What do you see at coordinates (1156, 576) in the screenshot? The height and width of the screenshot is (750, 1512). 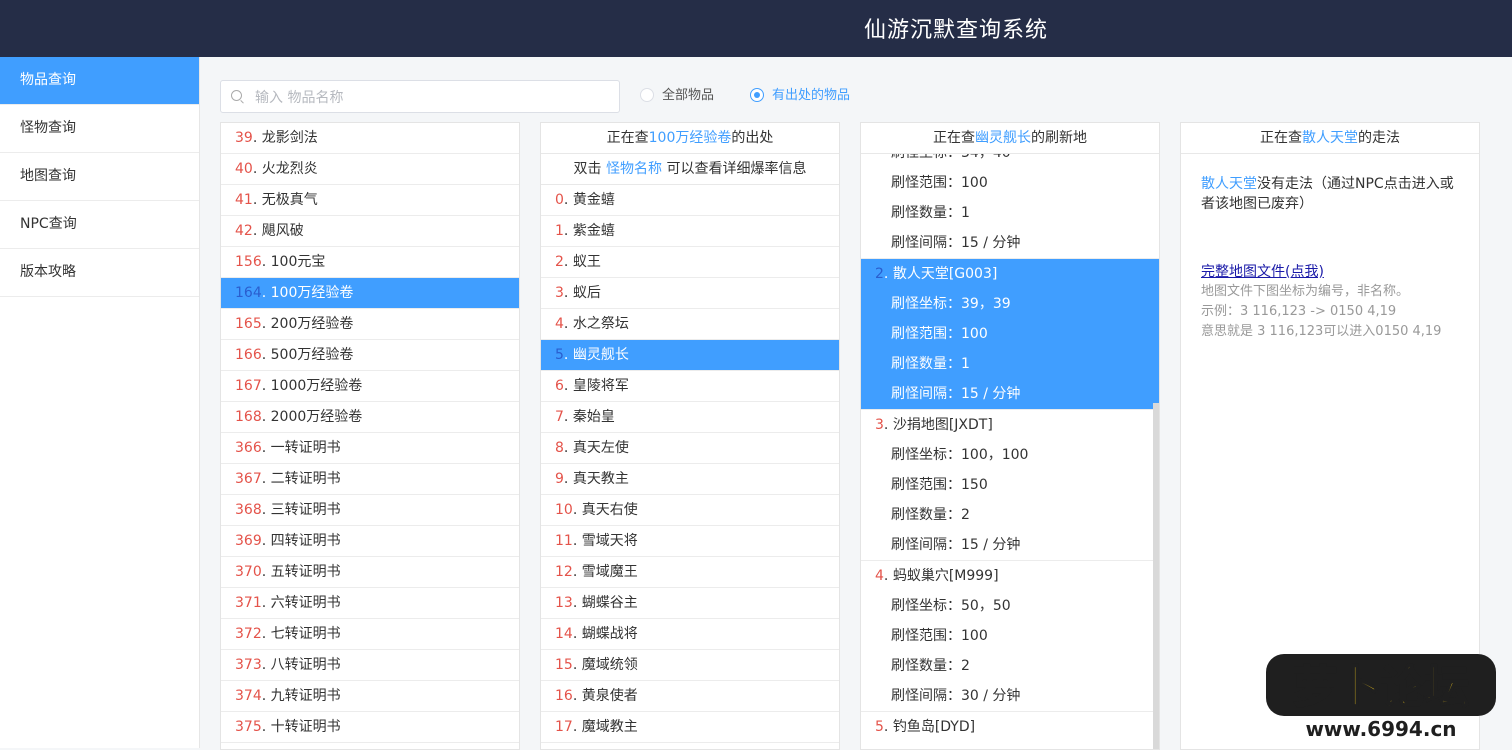 I see `scrollbar` at bounding box center [1156, 576].